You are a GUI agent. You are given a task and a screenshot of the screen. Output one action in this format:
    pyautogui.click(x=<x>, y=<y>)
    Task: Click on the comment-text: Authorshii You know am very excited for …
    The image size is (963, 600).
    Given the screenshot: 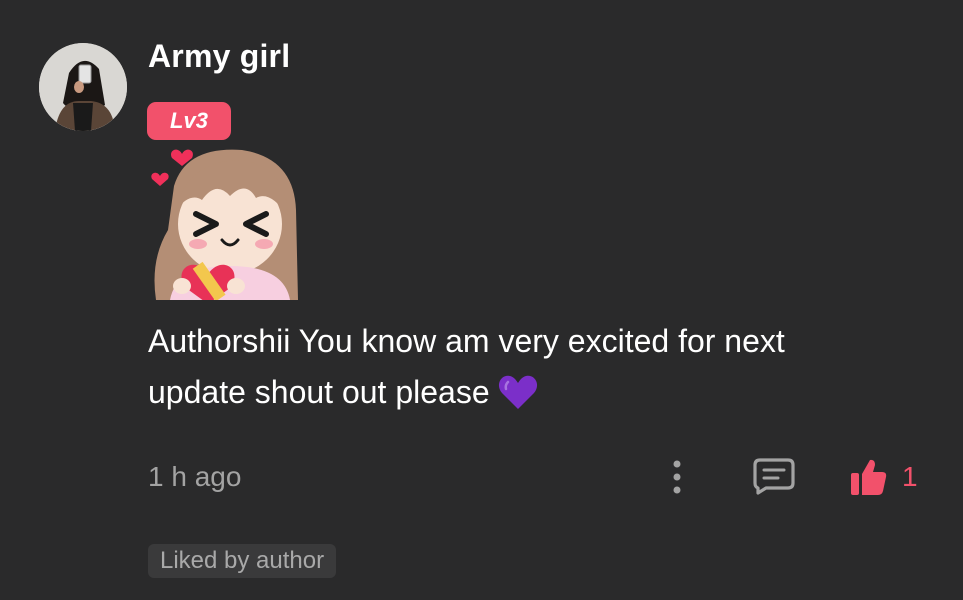 What is the action you would take?
    pyautogui.click(x=466, y=366)
    